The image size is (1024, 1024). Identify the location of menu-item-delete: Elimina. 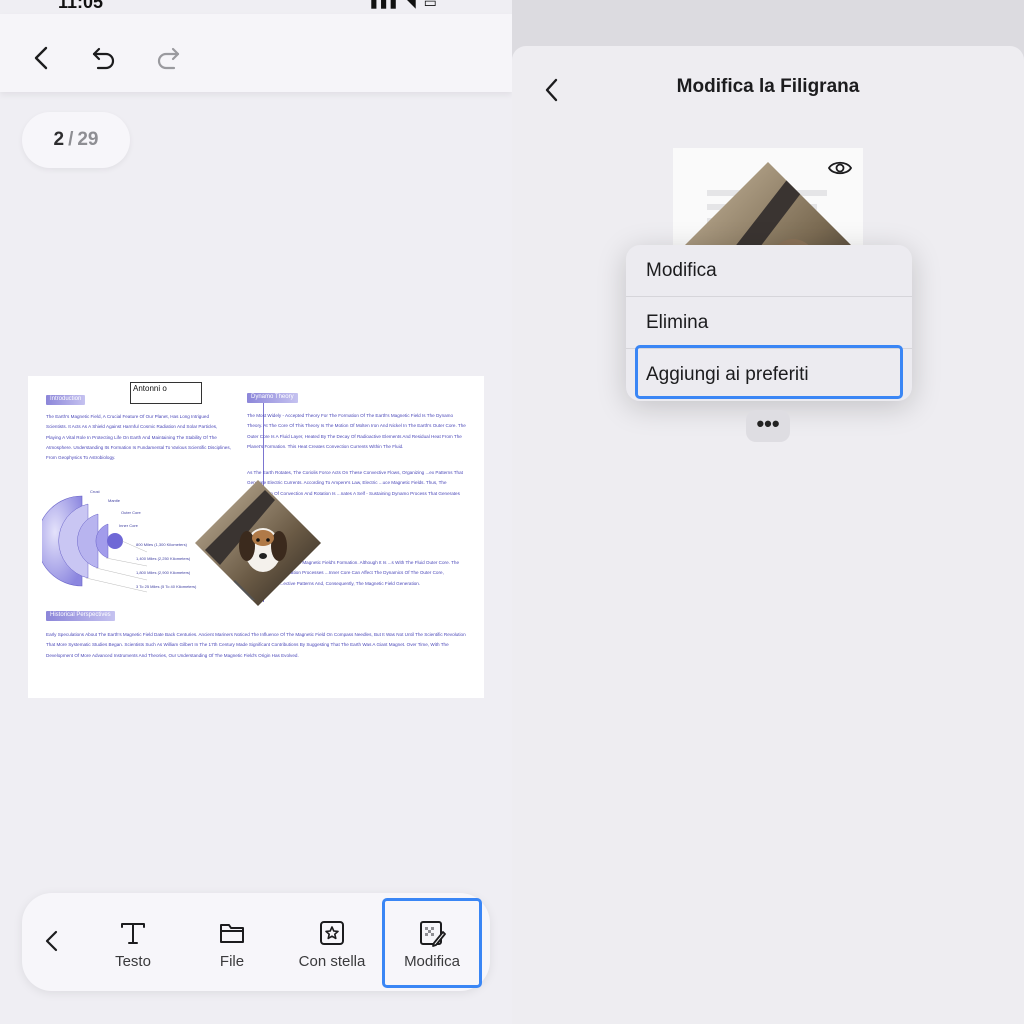
(769, 323).